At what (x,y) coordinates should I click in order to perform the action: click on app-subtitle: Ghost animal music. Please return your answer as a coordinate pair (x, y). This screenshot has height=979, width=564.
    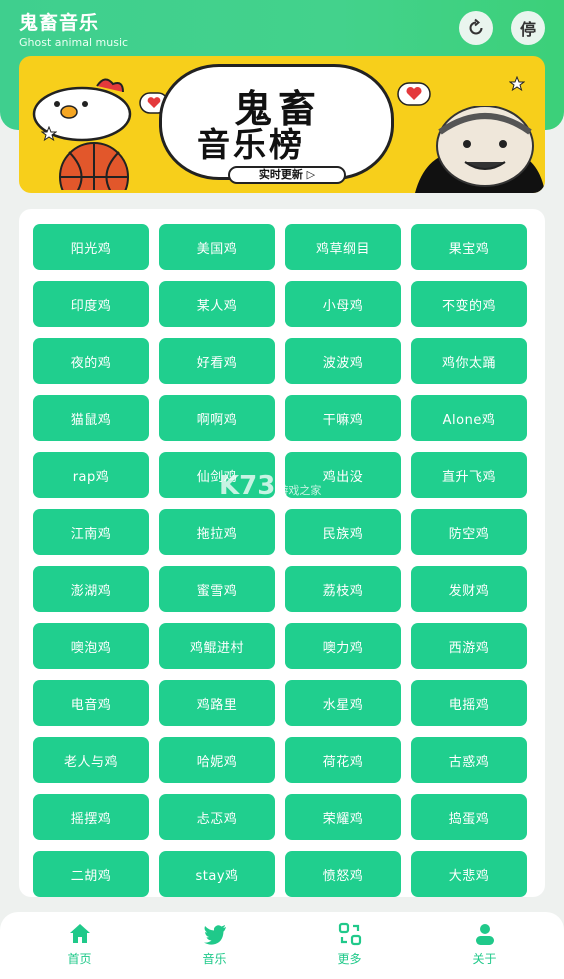
    Looking at the image, I should click on (74, 42).